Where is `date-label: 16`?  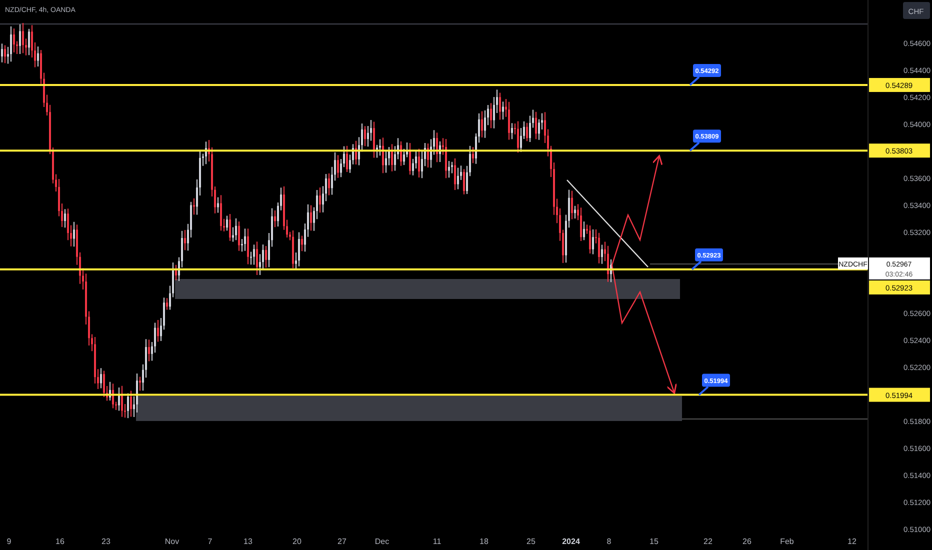 date-label: 16 is located at coordinates (60, 541).